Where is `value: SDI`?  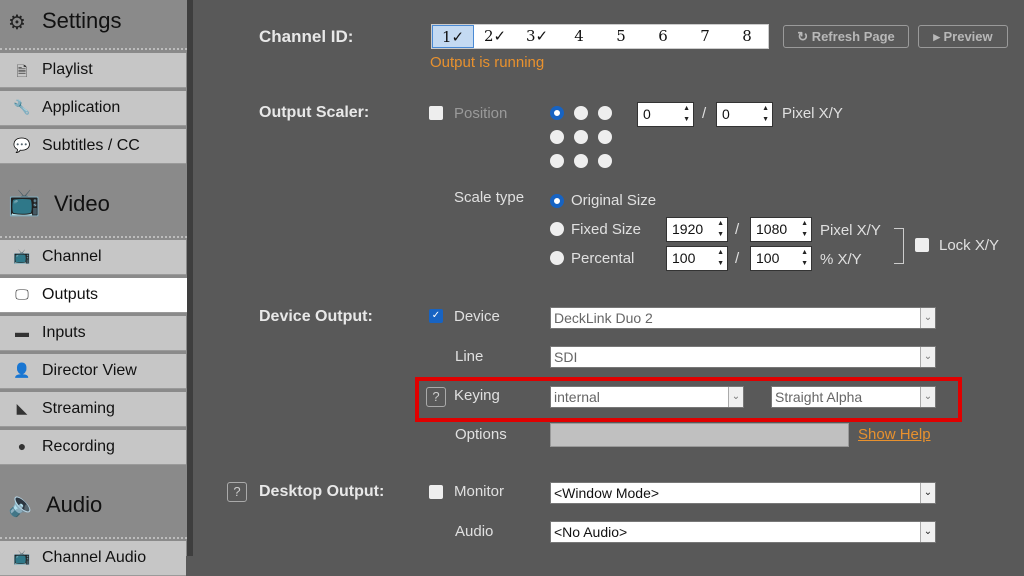 value: SDI is located at coordinates (566, 357).